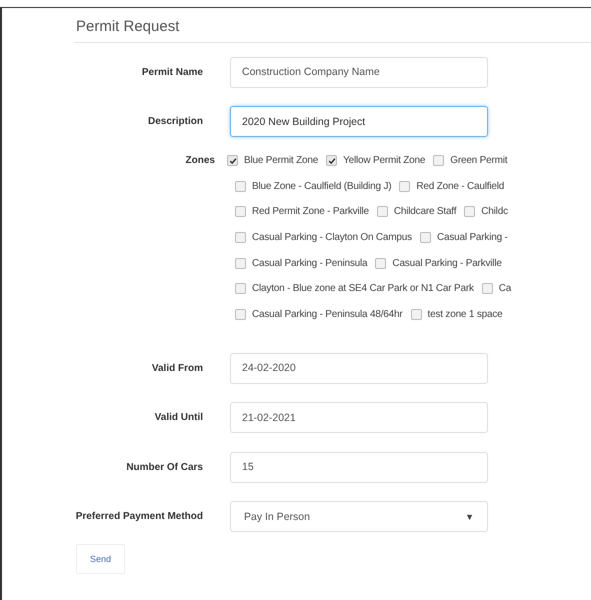 This screenshot has height=600, width=591. I want to click on checkbox-label: Red Zone - Caulfield, so click(460, 186).